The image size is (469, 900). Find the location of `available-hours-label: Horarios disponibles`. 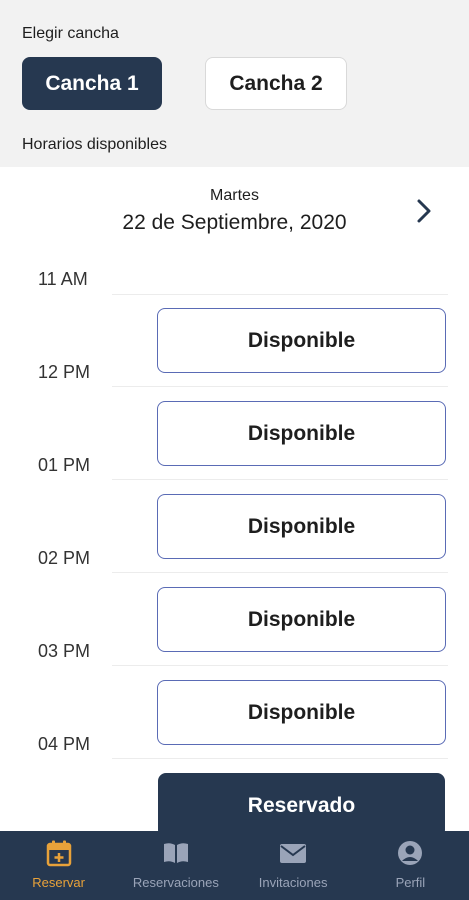

available-hours-label: Horarios disponibles is located at coordinates (94, 144).